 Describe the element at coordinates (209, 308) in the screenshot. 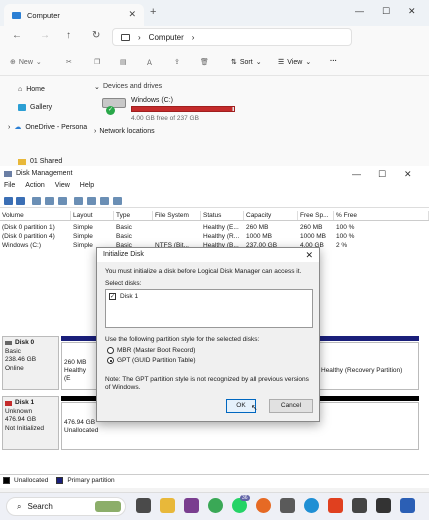

I see `disk-list: ✓ Disk 1` at that location.